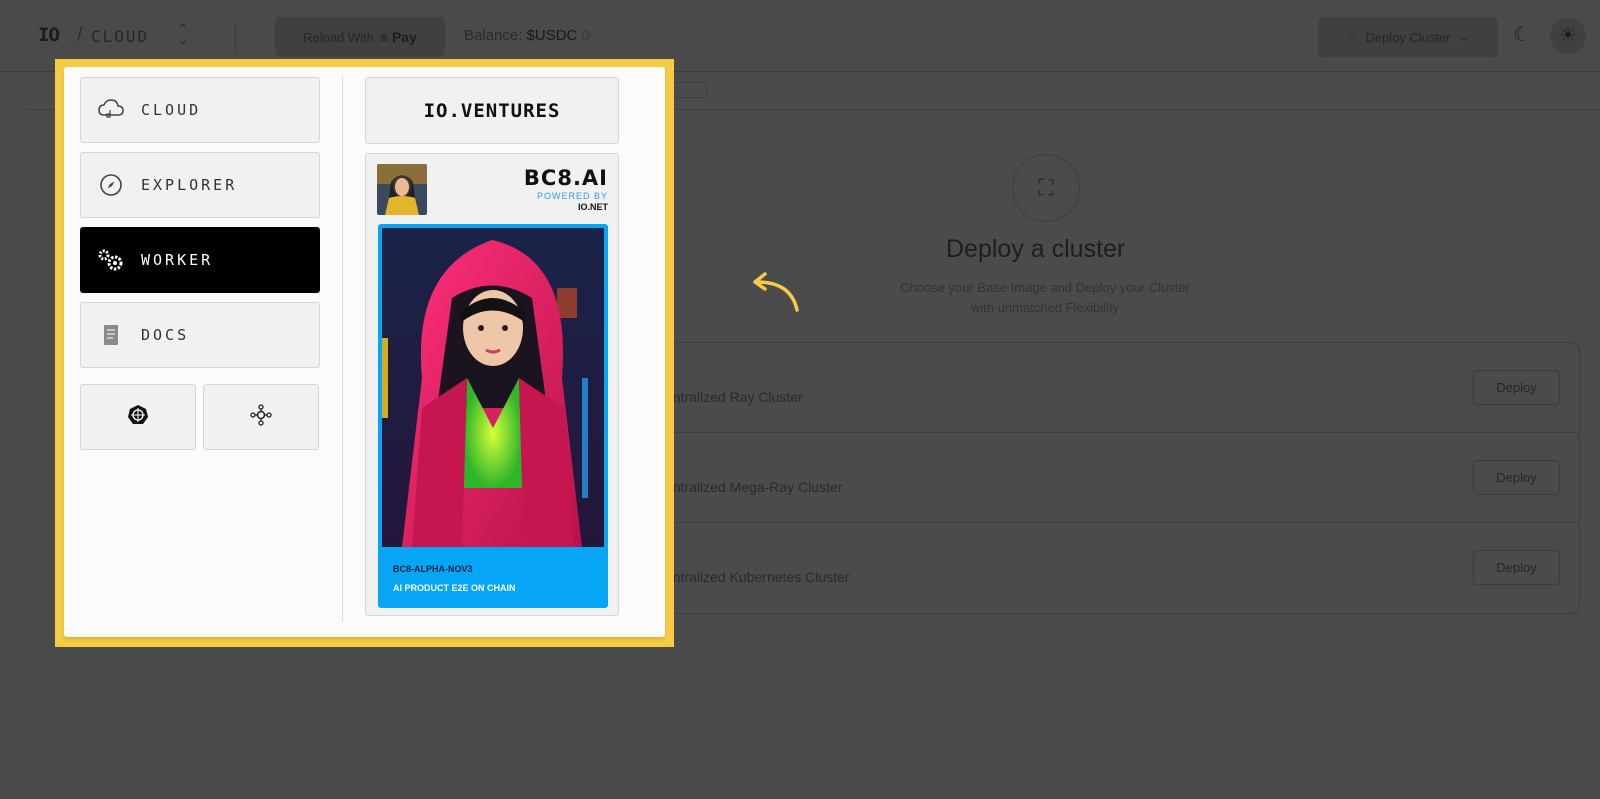 This screenshot has height=799, width=1600. What do you see at coordinates (111, 335) in the screenshot?
I see `document-icon` at bounding box center [111, 335].